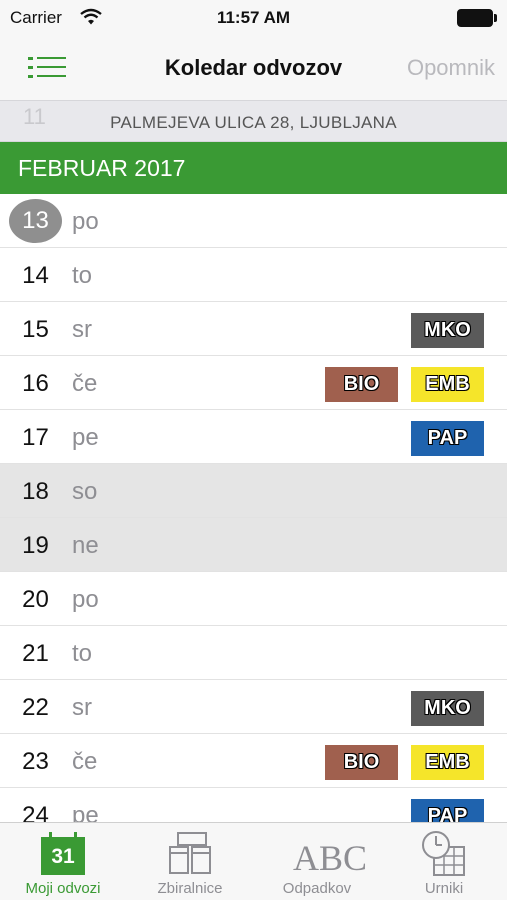  What do you see at coordinates (330, 858) in the screenshot?
I see `abc-icon: ABC` at bounding box center [330, 858].